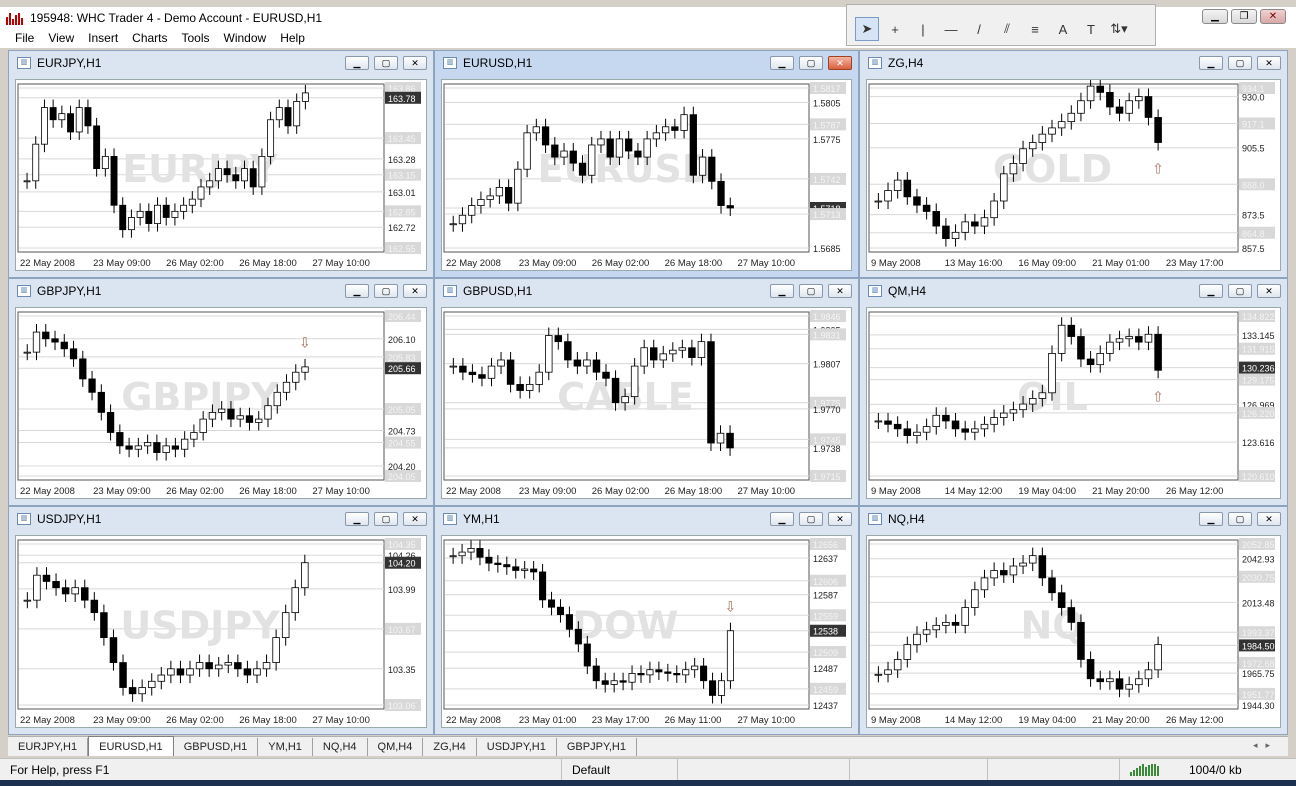 Image resolution: width=1296 pixels, height=786 pixels. What do you see at coordinates (1253, 216) in the screenshot?
I see `price-axis-label: 873.5` at bounding box center [1253, 216].